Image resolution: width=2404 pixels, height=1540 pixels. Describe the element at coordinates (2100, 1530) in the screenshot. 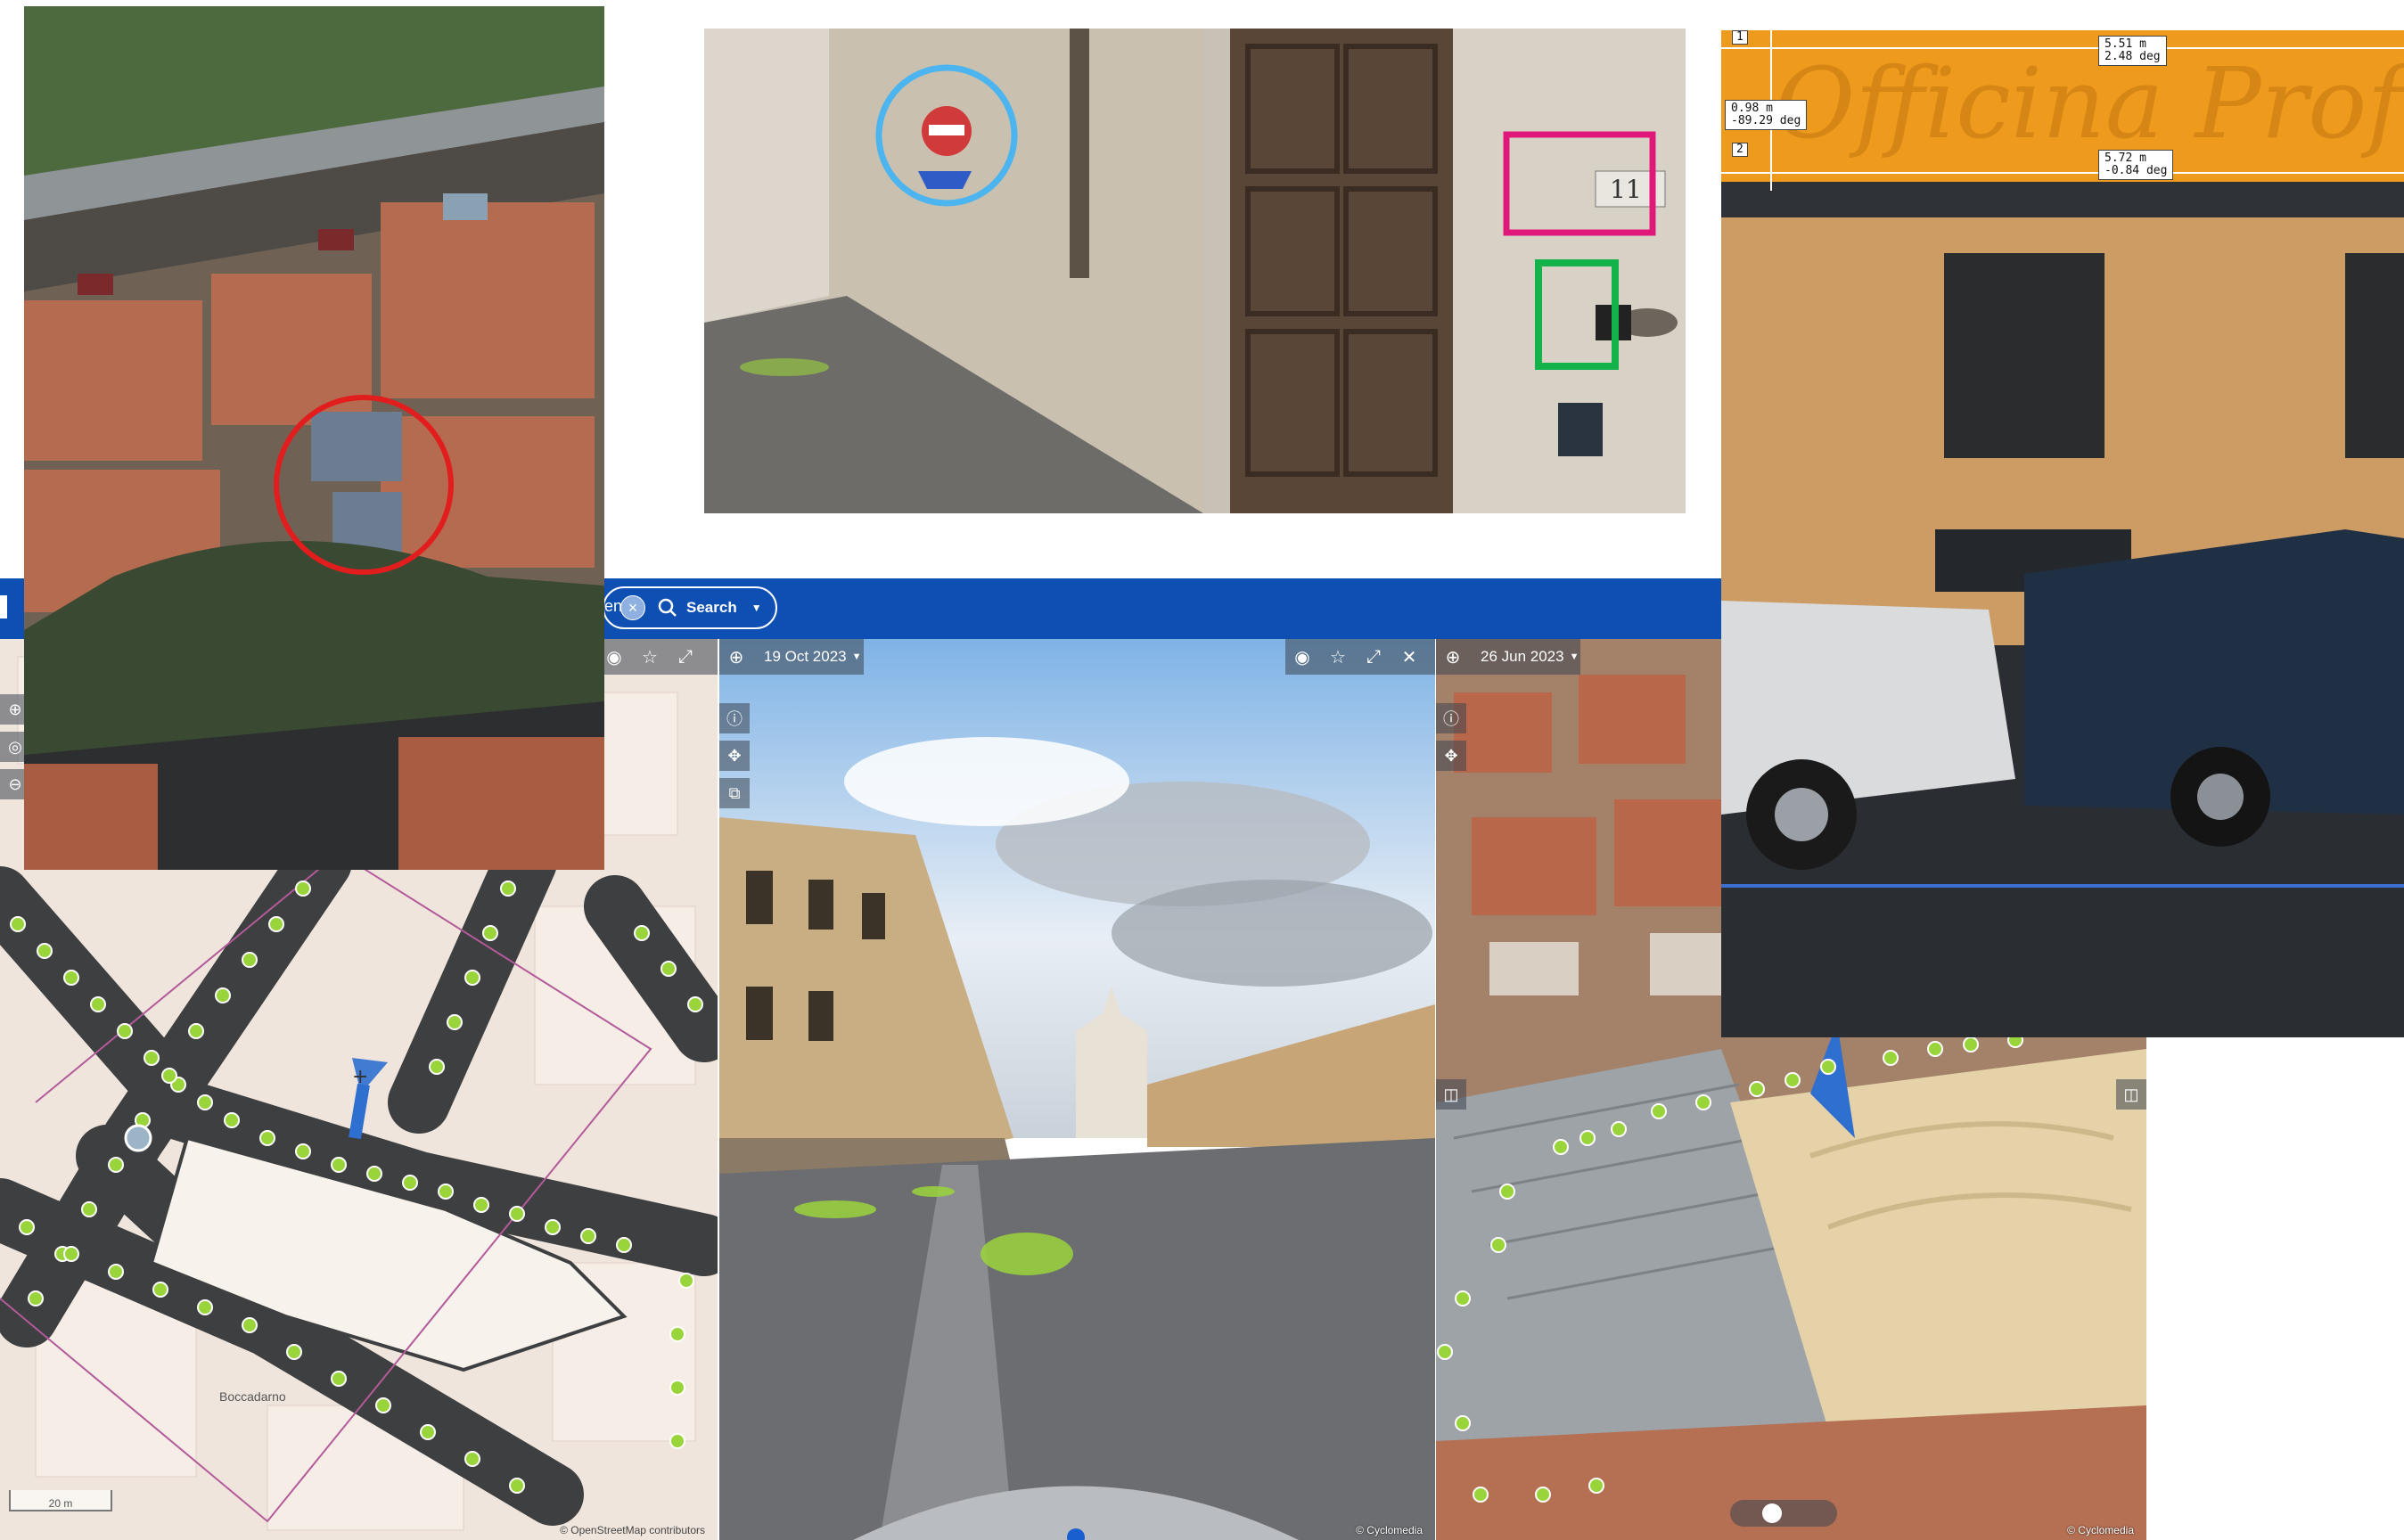

I see `oblique-credit: © Cyclomedia` at that location.